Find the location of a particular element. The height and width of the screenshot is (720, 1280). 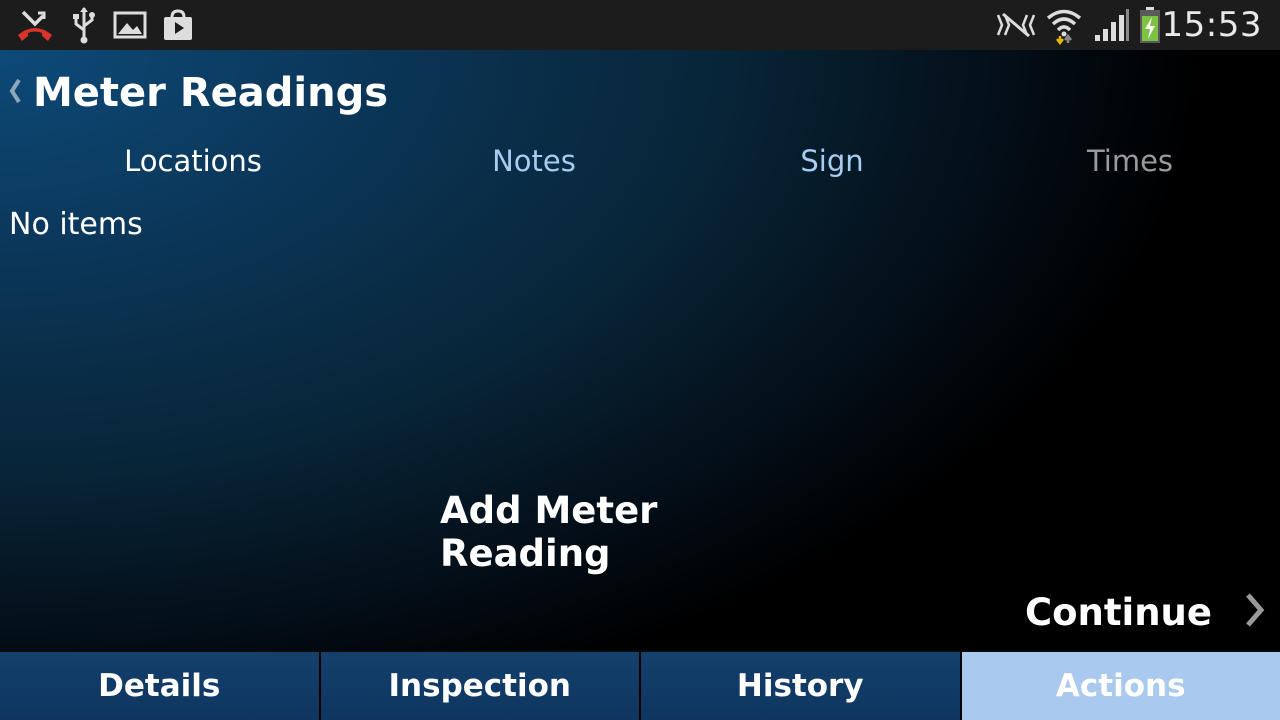

tab-times: Times is located at coordinates (1130, 161).